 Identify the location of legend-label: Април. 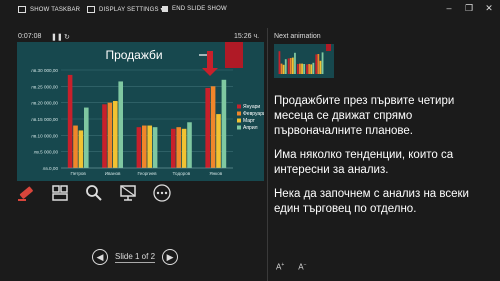
(250, 128).